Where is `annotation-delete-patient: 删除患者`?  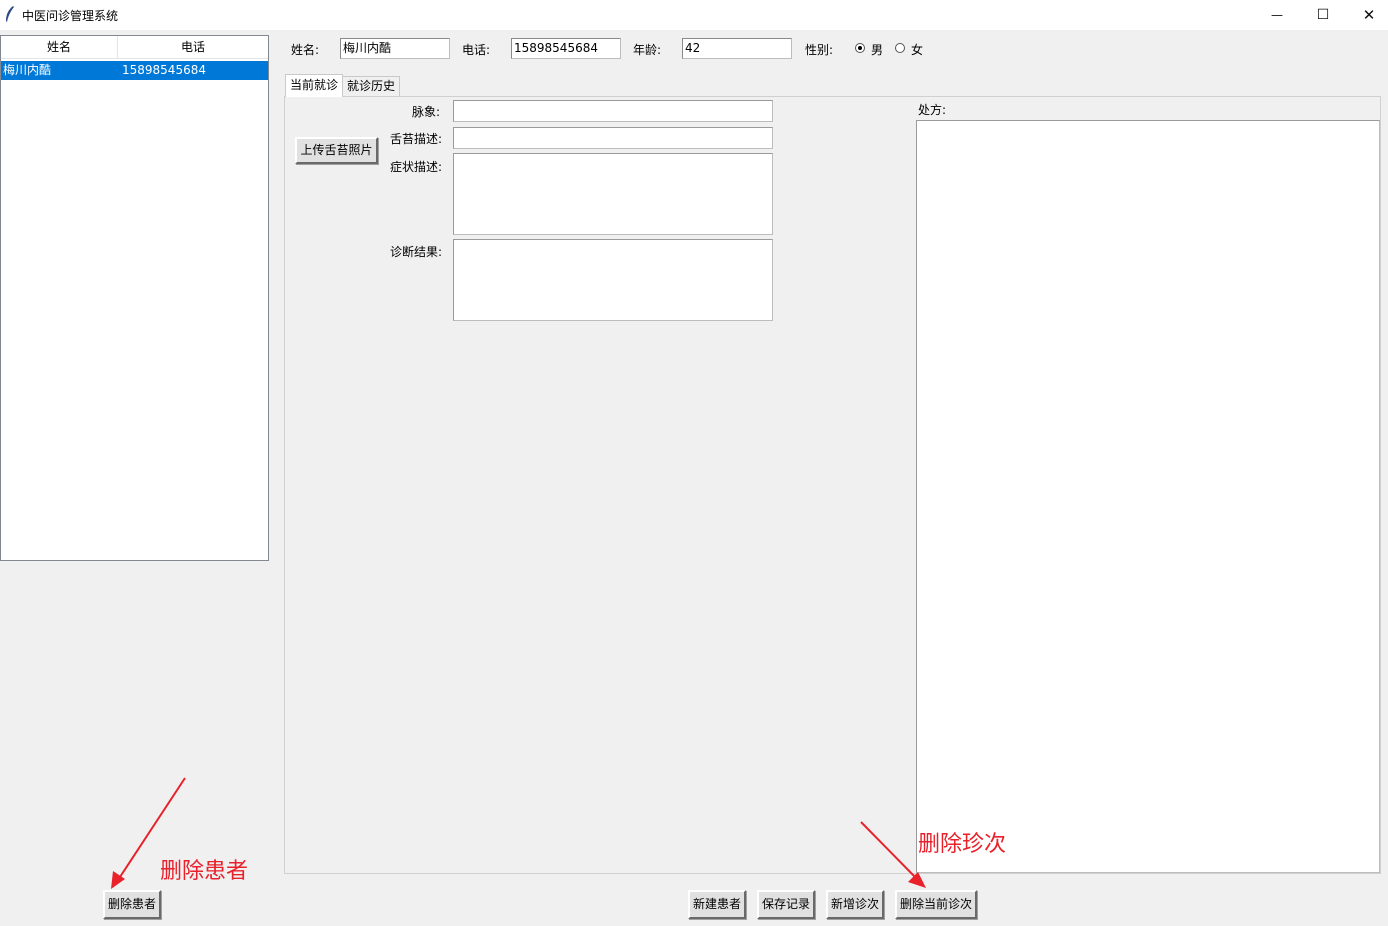
annotation-delete-patient: 删除患者 is located at coordinates (204, 871).